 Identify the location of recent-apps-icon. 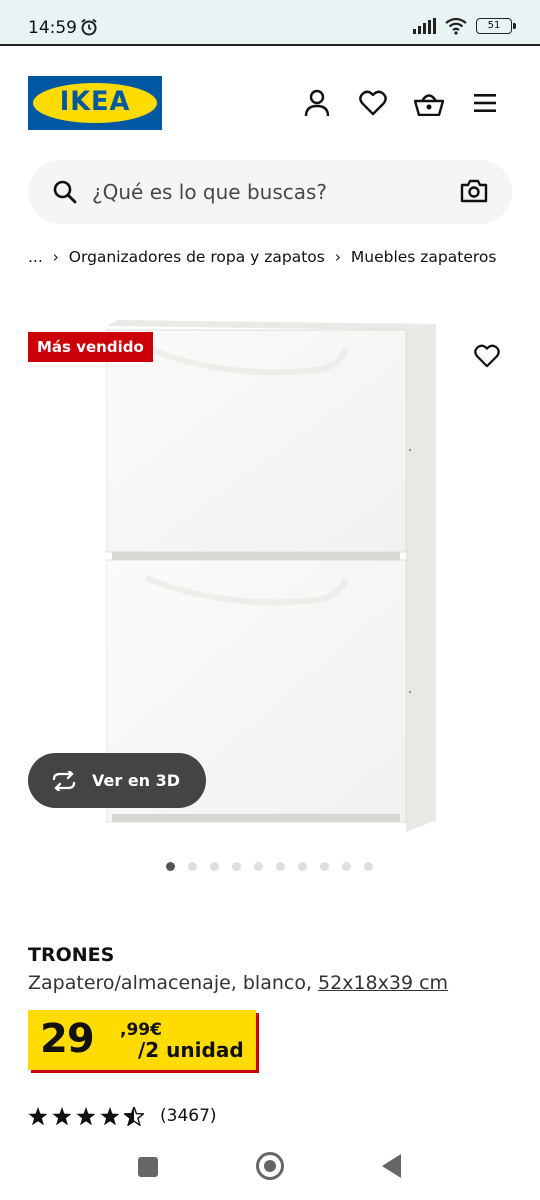
(148, 1167).